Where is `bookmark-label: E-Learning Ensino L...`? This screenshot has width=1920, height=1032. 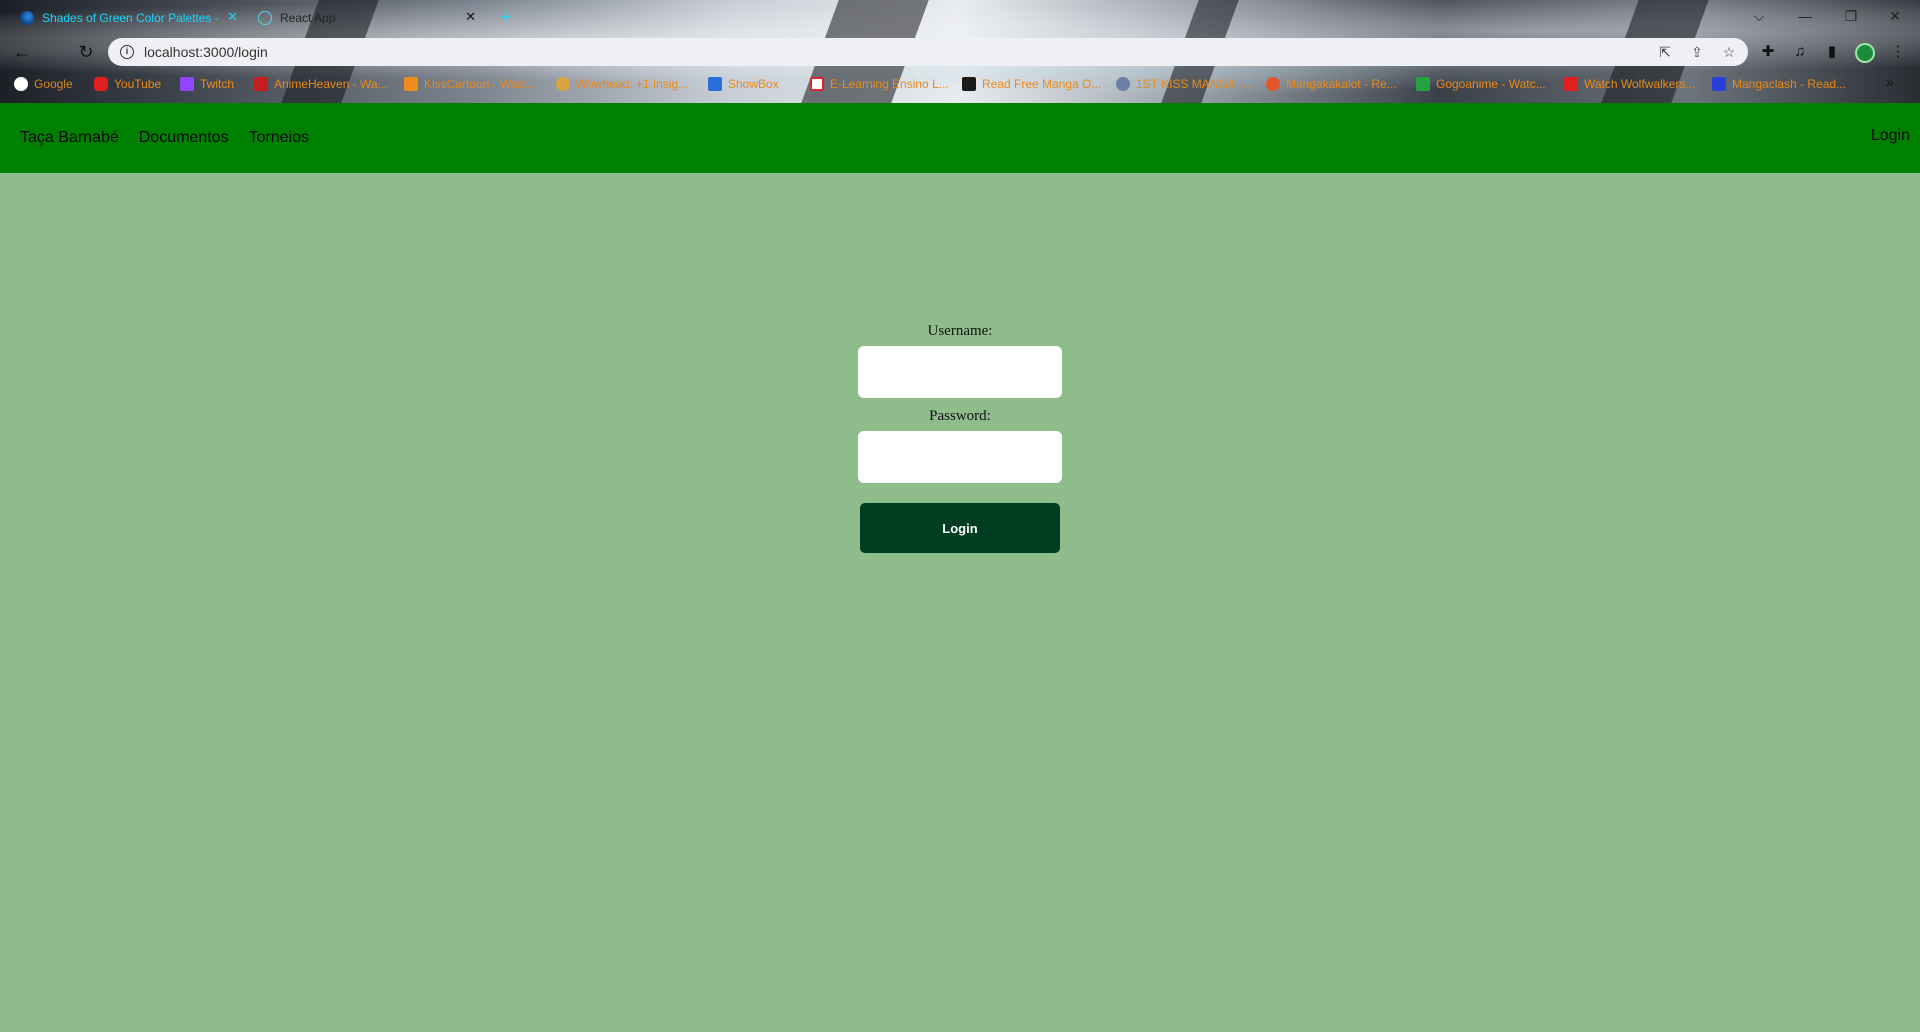 bookmark-label: E-Learning Ensino L... is located at coordinates (889, 84).